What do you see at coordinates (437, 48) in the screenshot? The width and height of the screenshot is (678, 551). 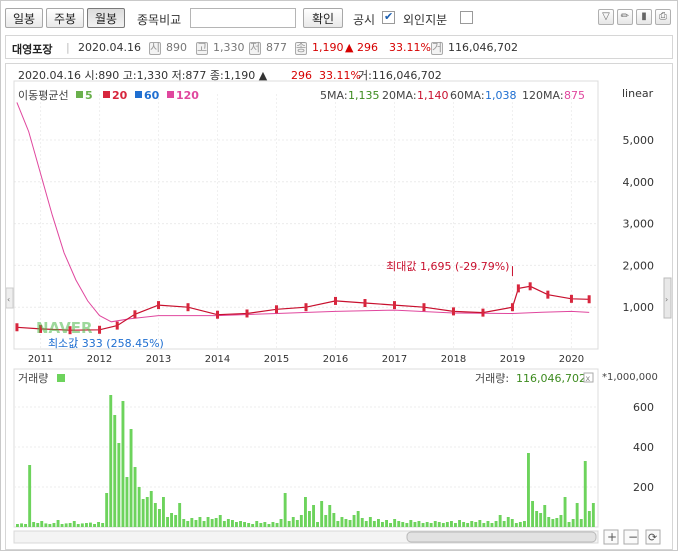 I see `volume-icon: 거` at bounding box center [437, 48].